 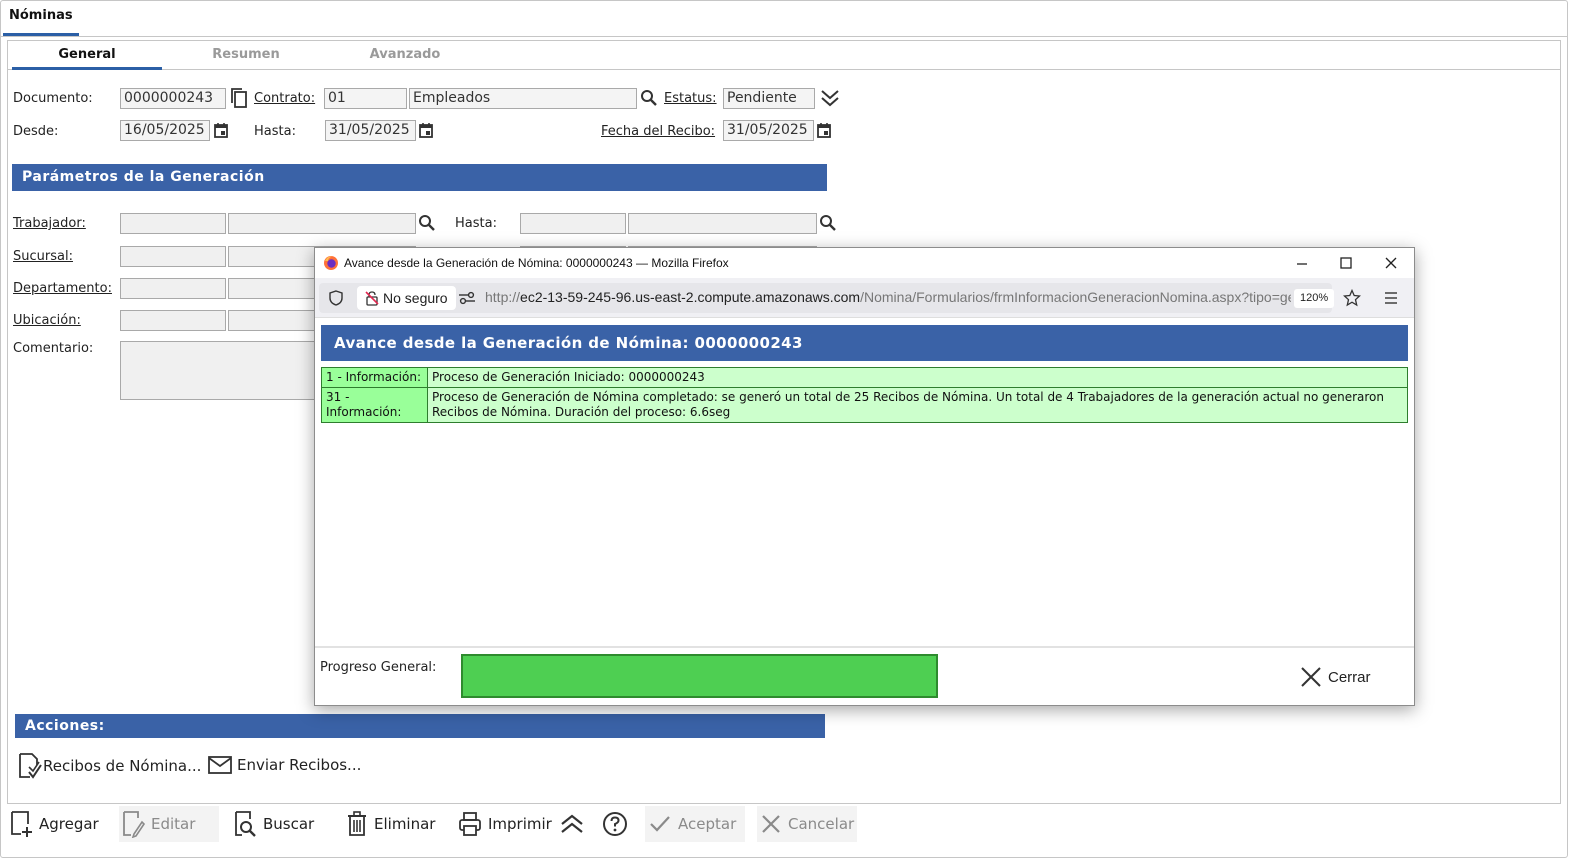 What do you see at coordinates (173, 824) in the screenshot?
I see `editar-label: Editar` at bounding box center [173, 824].